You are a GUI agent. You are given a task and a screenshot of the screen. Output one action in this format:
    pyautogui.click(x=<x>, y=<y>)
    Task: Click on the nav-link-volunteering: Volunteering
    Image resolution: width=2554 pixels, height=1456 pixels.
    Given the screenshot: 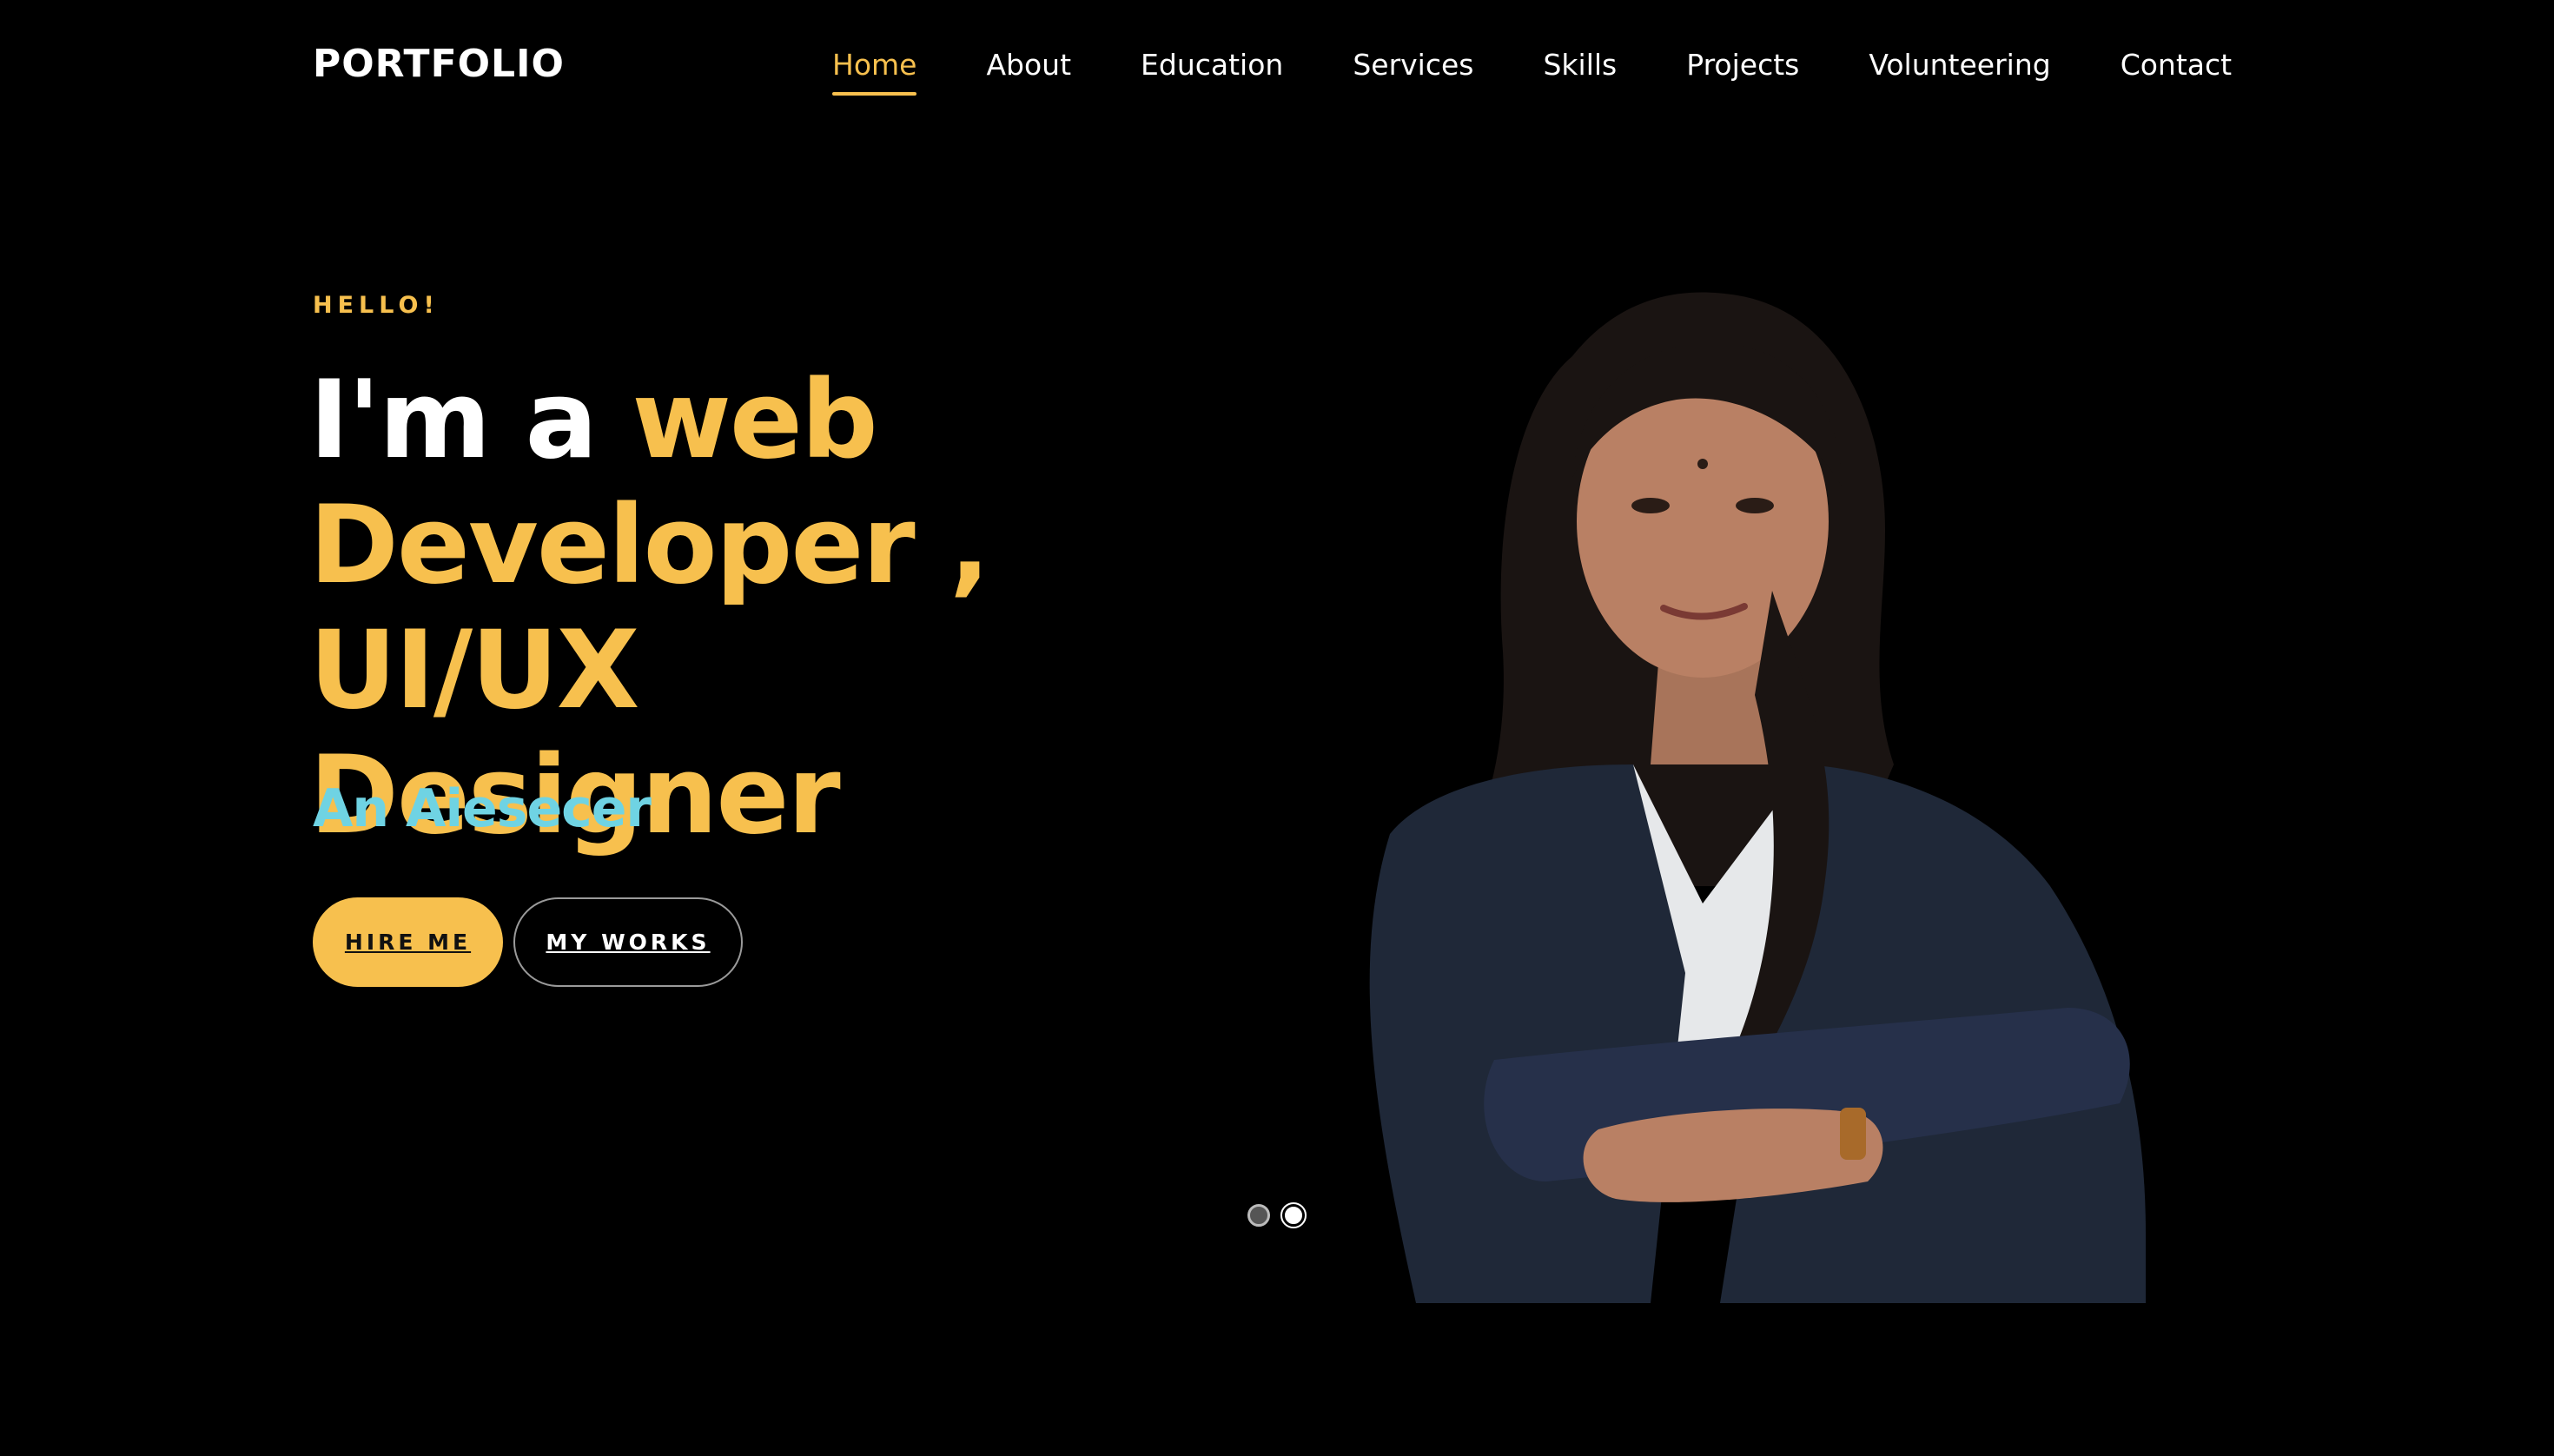 What is the action you would take?
    pyautogui.click(x=1959, y=65)
    